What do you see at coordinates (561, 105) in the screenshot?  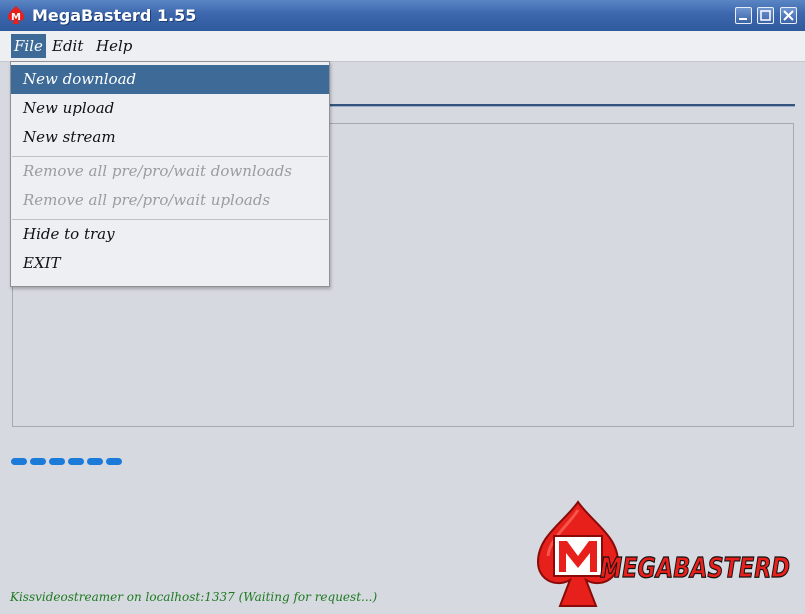 I see `tab-strip-divider` at bounding box center [561, 105].